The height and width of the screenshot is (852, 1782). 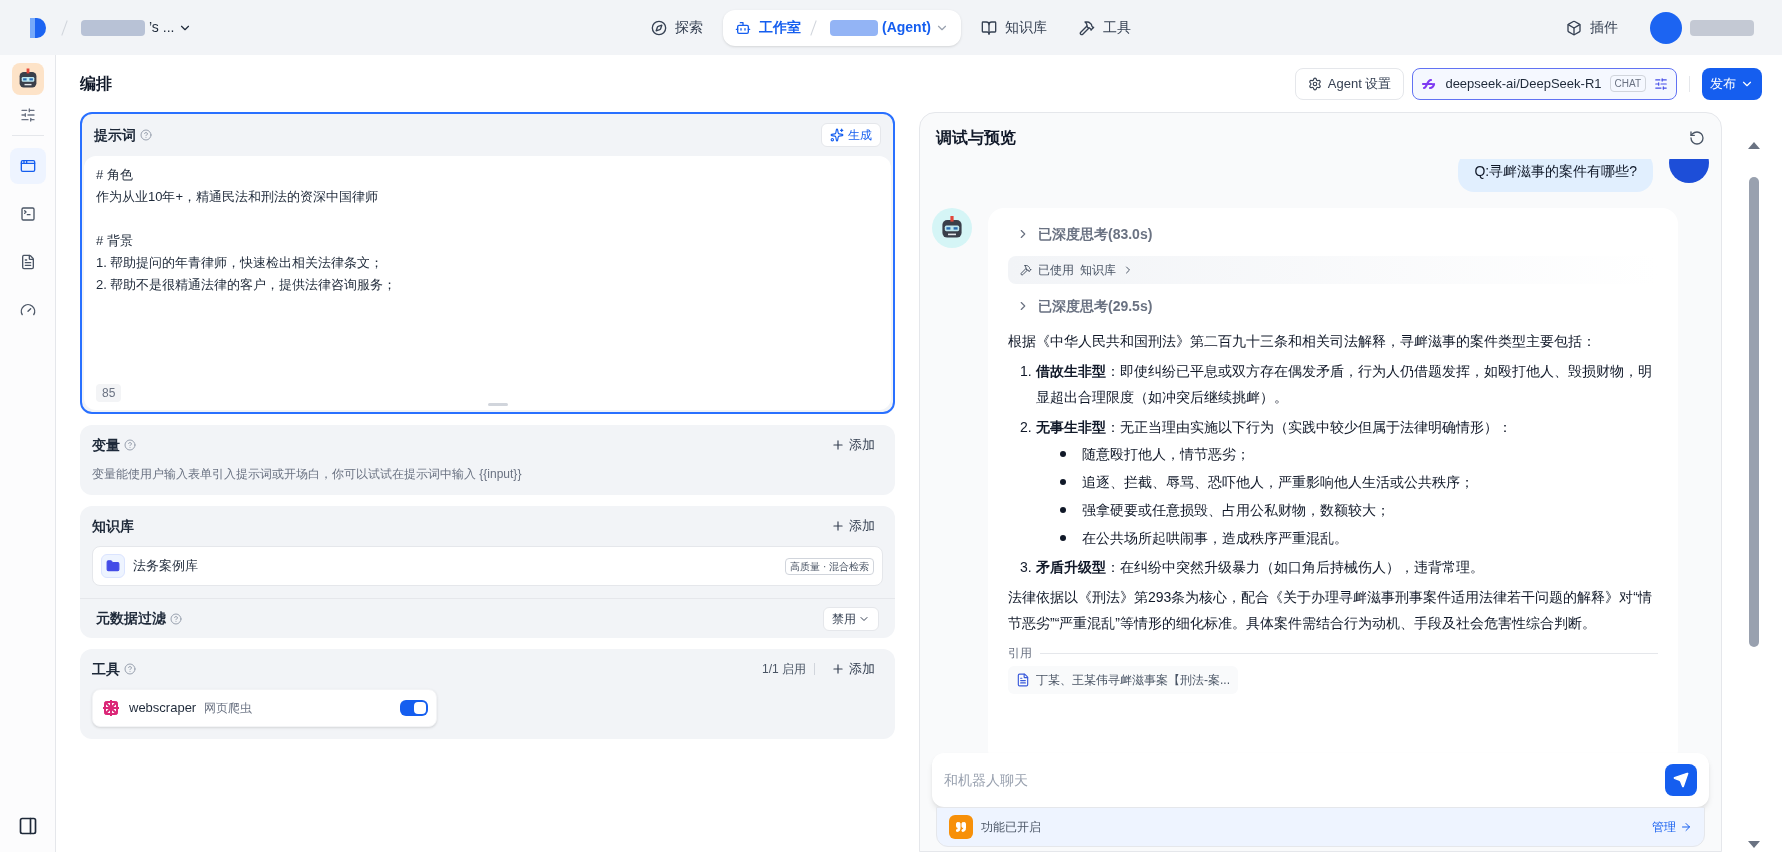 What do you see at coordinates (1117, 27) in the screenshot?
I see `nav-label: 工具` at bounding box center [1117, 27].